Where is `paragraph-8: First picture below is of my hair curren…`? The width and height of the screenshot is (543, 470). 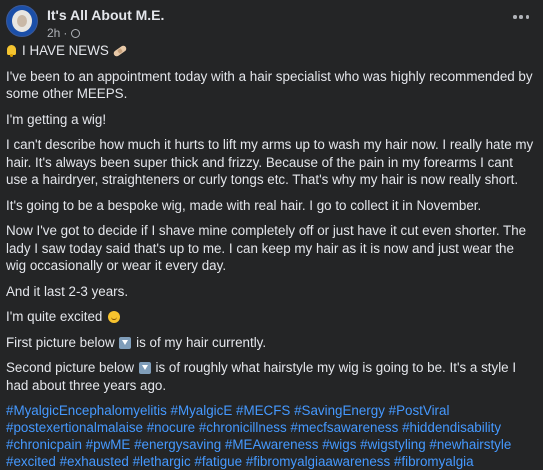
paragraph-8: First picture below is of my hair curren… is located at coordinates (270, 343).